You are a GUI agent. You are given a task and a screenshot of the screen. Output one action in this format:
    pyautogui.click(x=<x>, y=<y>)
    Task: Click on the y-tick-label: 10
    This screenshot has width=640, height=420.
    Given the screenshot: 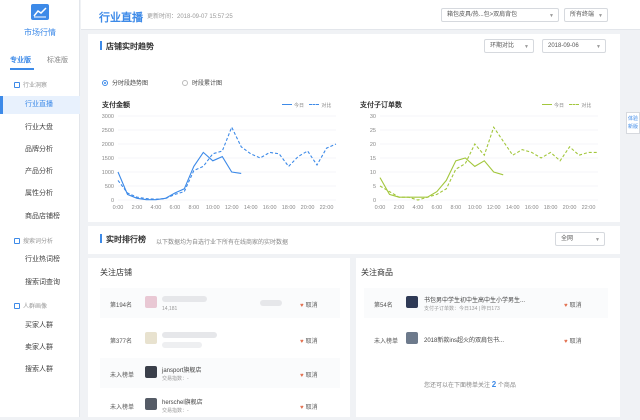 What is the action you would take?
    pyautogui.click(x=373, y=173)
    